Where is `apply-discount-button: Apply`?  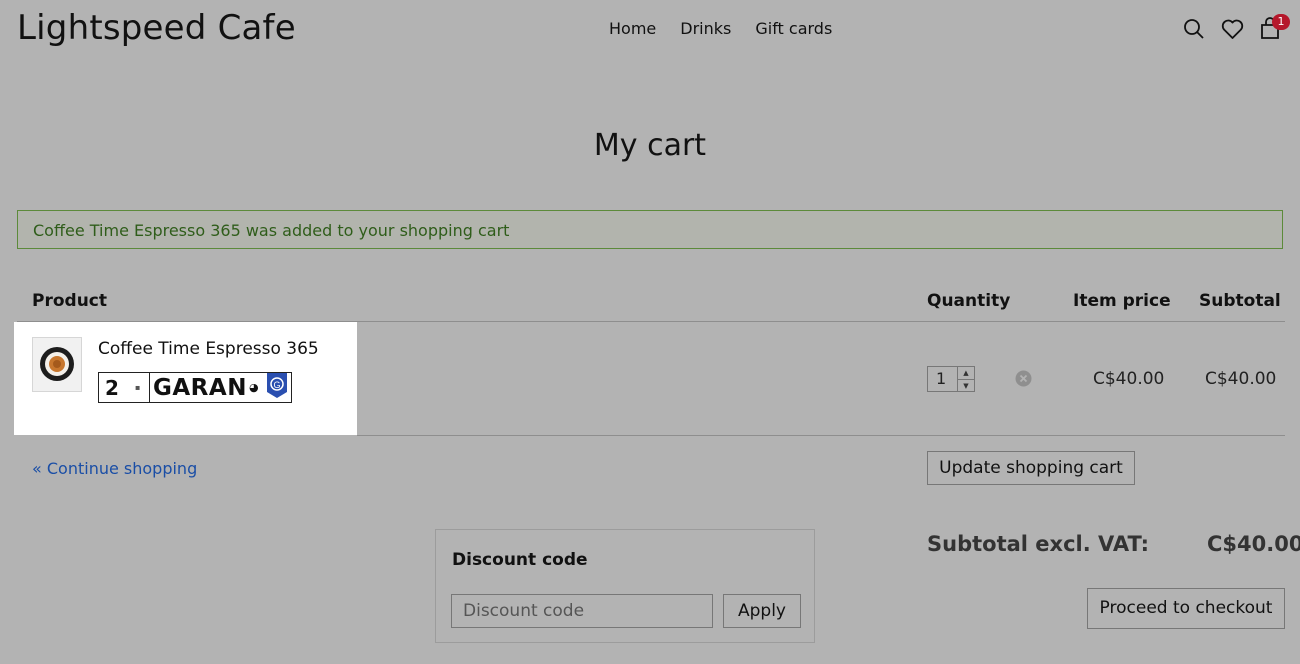
apply-discount-button: Apply is located at coordinates (762, 611).